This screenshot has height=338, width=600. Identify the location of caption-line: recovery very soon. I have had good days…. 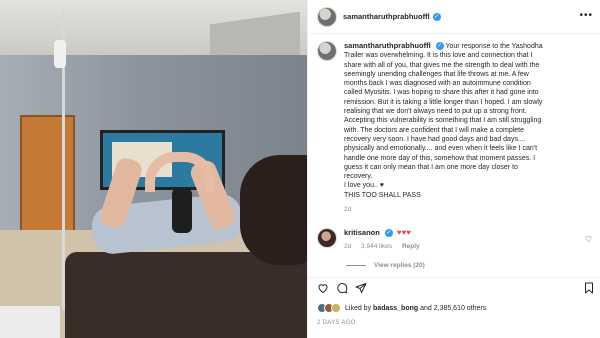
(435, 139).